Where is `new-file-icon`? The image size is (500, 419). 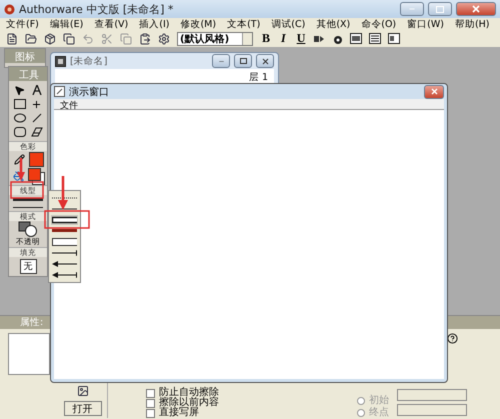 new-file-icon is located at coordinates (12, 38).